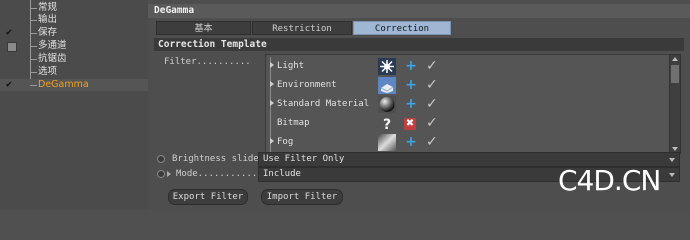 This screenshot has width=690, height=240. I want to click on brightness-sliders-value: Use Filter Only, so click(304, 159).